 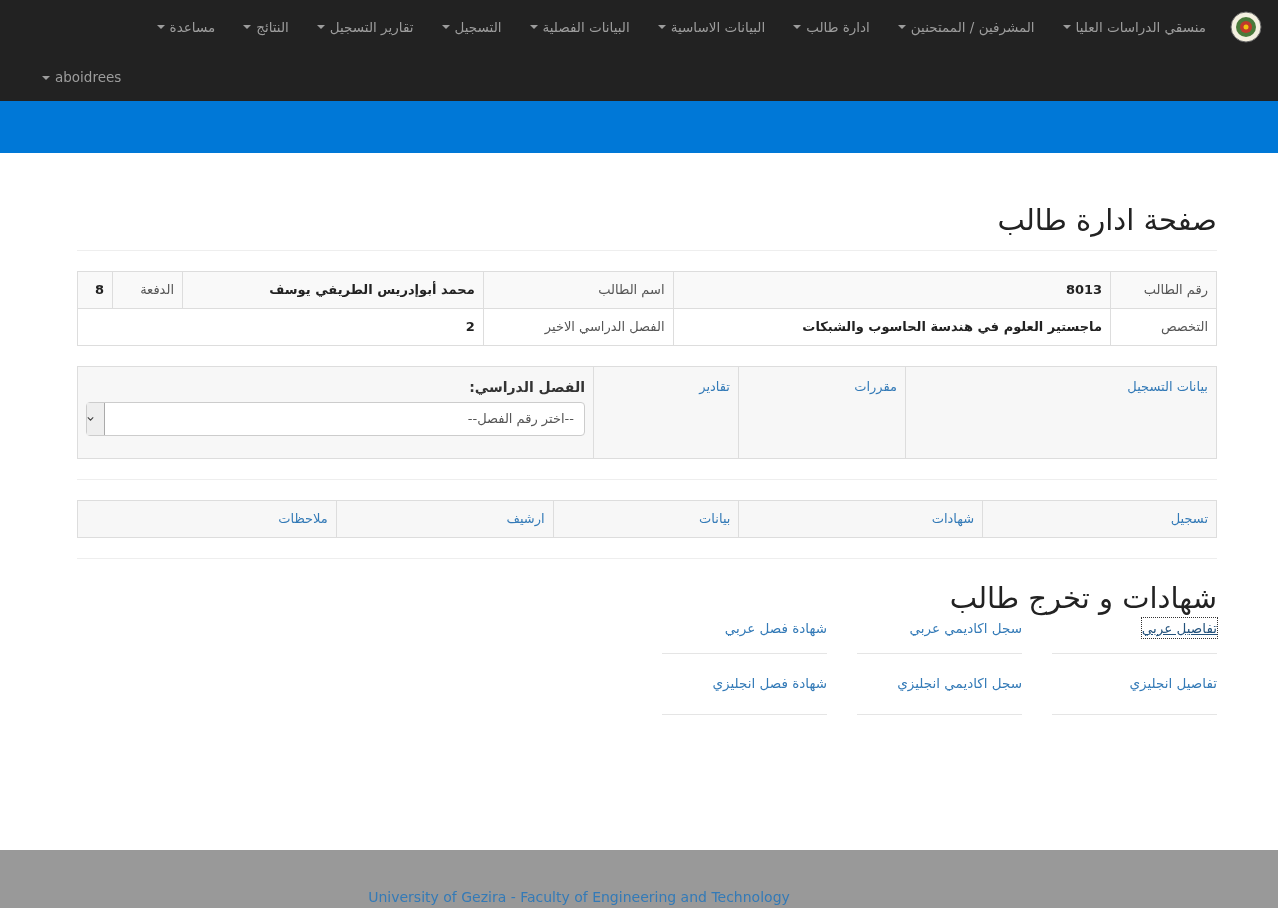 What do you see at coordinates (1134, 27) in the screenshot?
I see `nav-menu: منسقي الدراسات العليا` at bounding box center [1134, 27].